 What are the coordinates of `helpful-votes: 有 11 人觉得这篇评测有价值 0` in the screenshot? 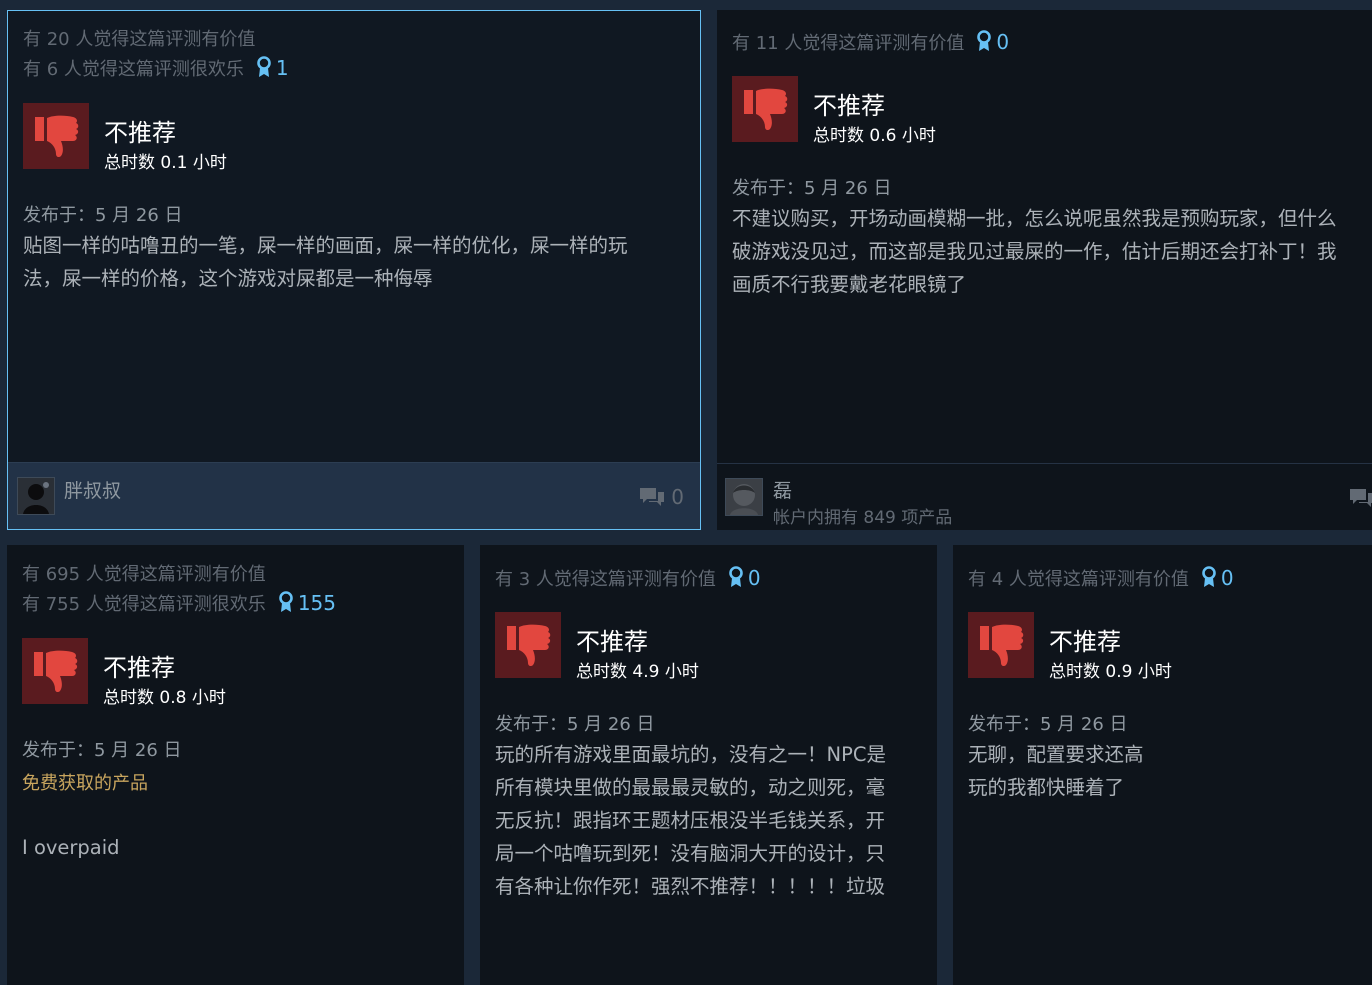 It's located at (870, 44).